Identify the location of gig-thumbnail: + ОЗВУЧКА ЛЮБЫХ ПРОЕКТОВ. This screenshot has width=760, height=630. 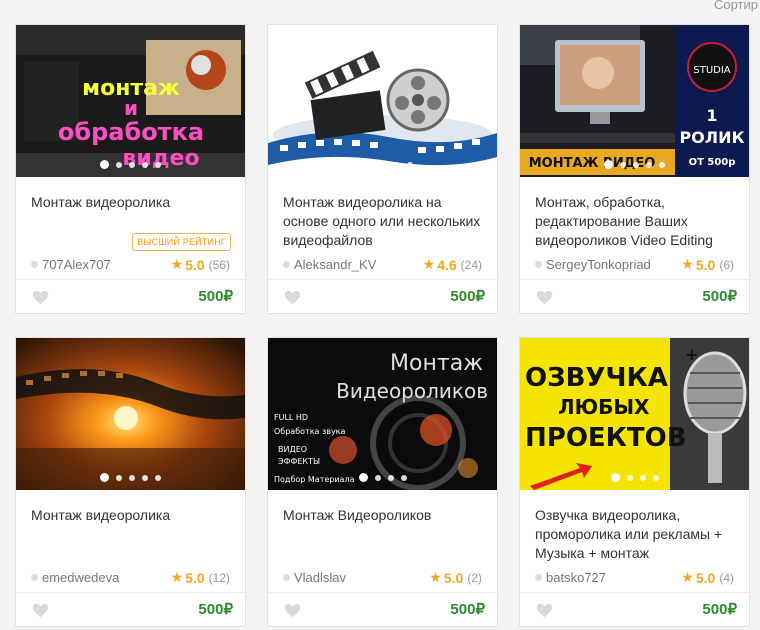
(634, 414).